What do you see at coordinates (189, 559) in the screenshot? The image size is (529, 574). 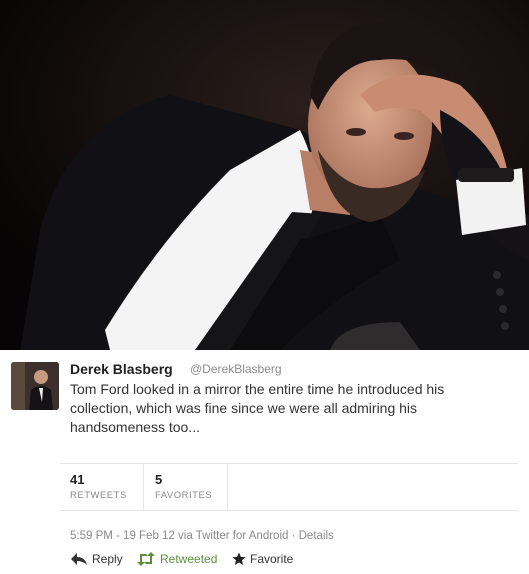 I see `retweeted-label: Retweeted` at bounding box center [189, 559].